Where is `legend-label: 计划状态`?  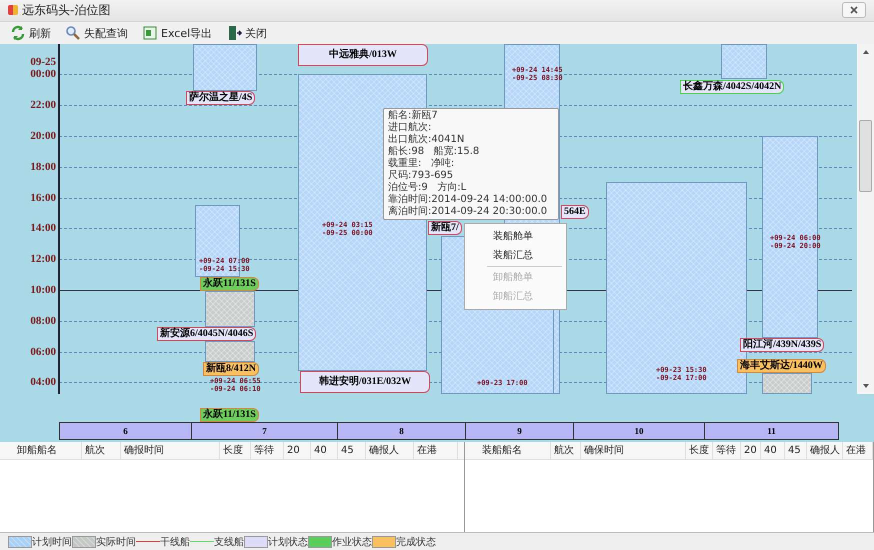
legend-label: 计划状态 is located at coordinates (288, 542).